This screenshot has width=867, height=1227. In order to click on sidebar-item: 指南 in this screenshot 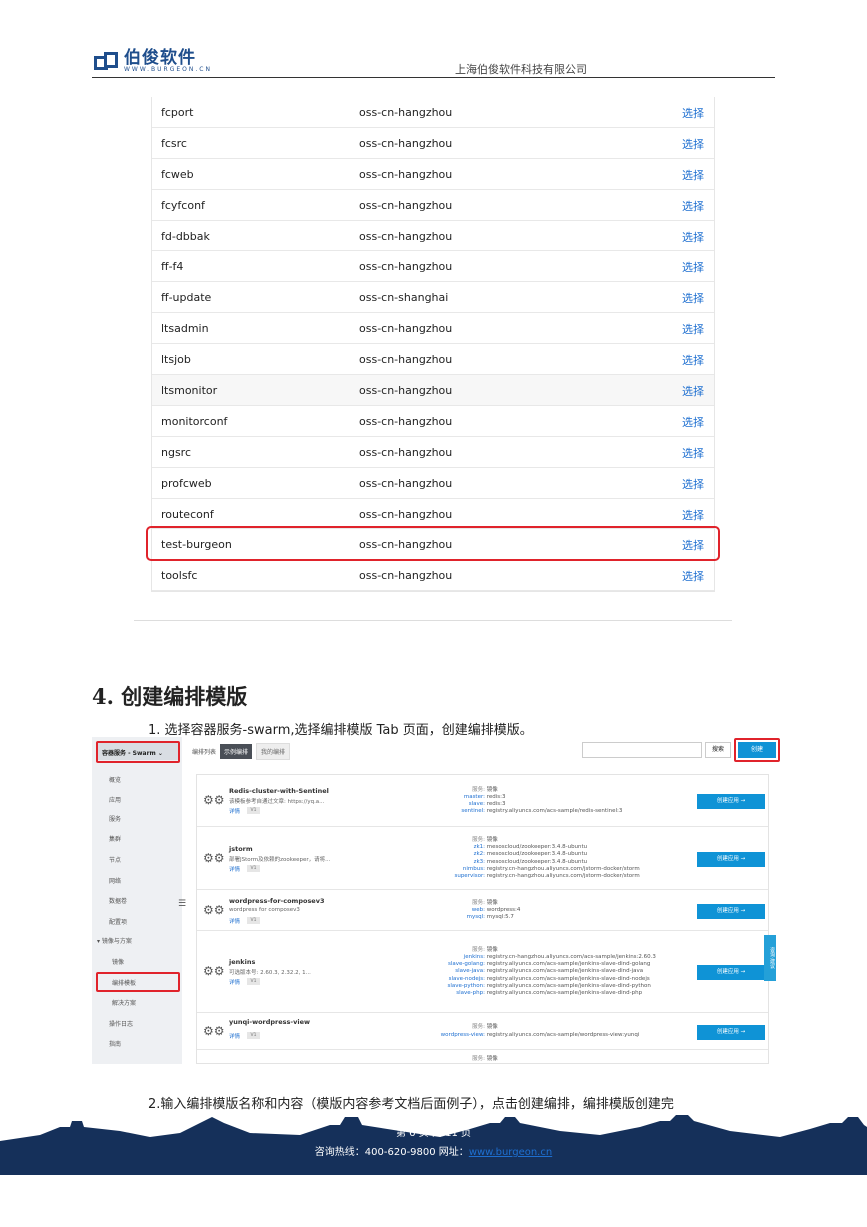, I will do `click(115, 1043)`.